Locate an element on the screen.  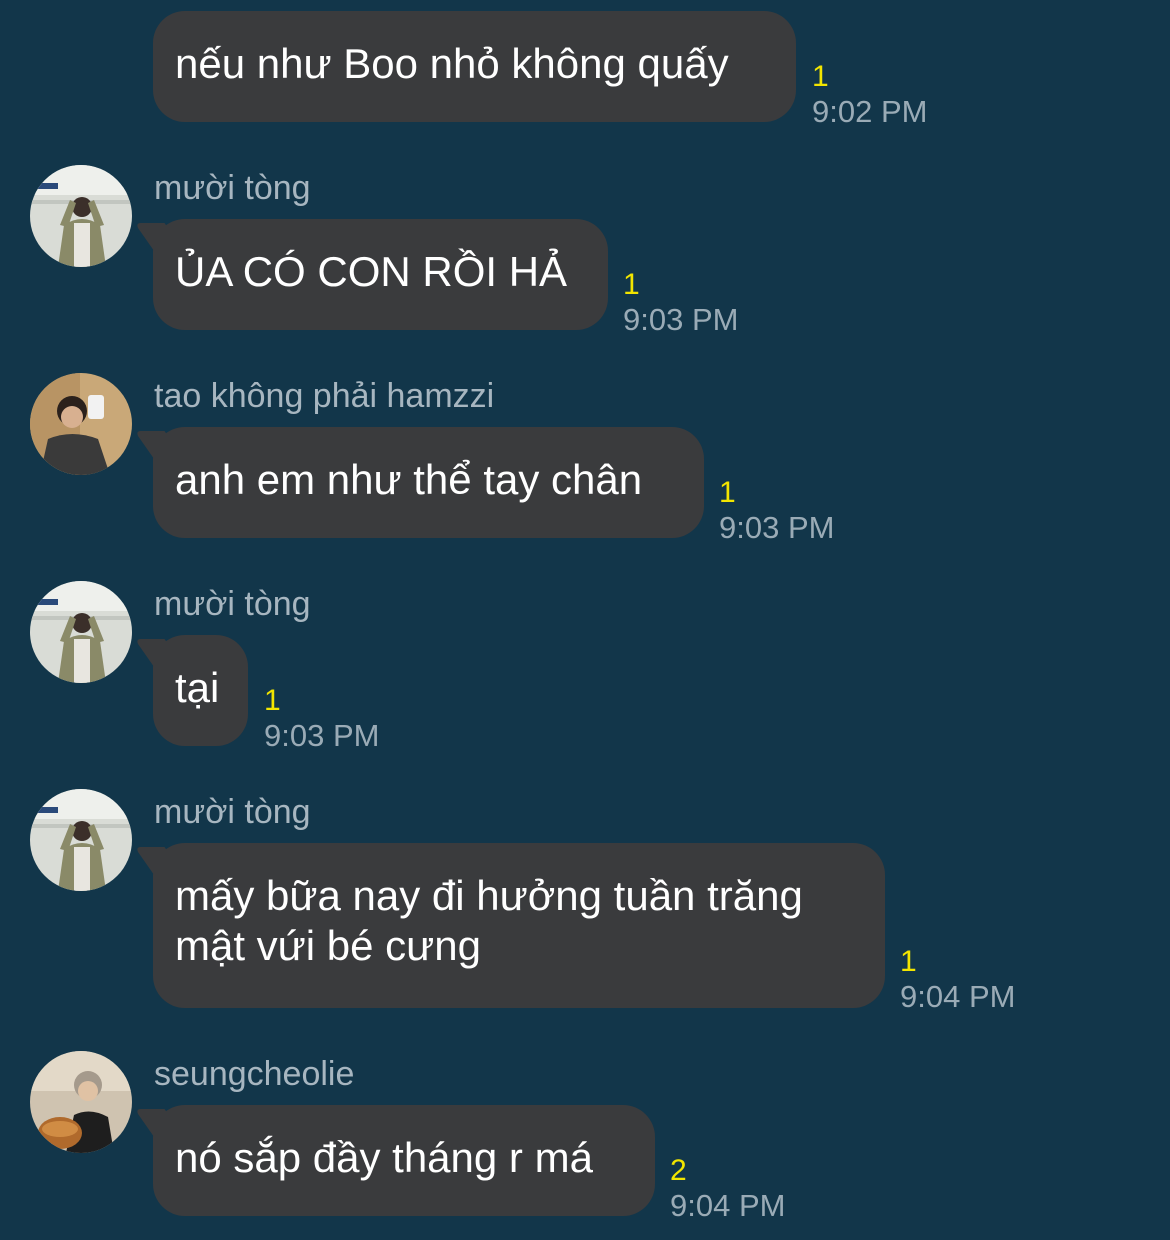
message-meta: 1 9:04 PM is located at coordinates (957, 980).